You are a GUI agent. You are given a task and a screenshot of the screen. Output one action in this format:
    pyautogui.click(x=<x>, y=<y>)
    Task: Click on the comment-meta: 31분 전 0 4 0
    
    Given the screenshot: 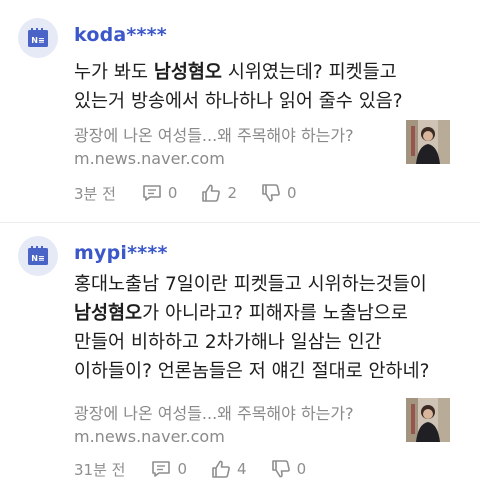 What is the action you would take?
    pyautogui.click(x=202, y=469)
    